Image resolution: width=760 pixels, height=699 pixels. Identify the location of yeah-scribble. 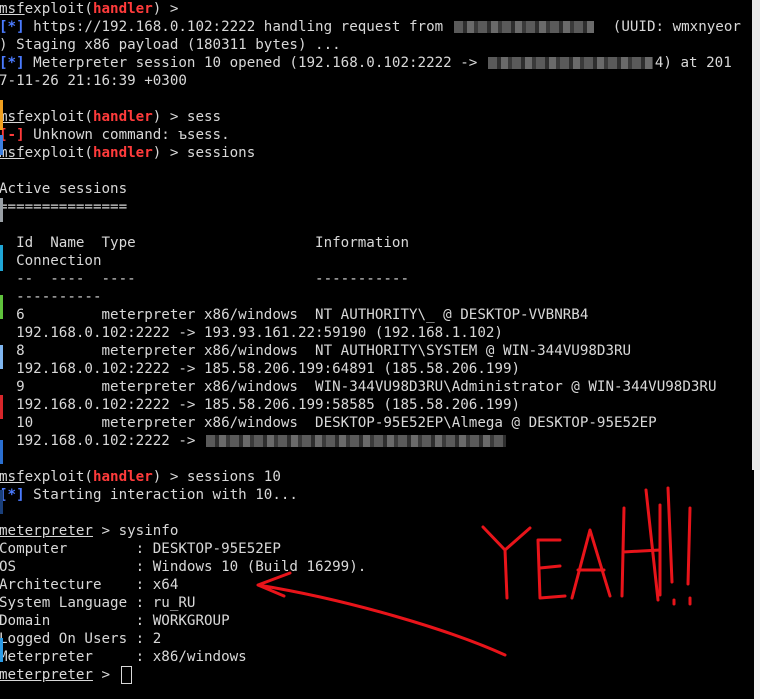
(474, 571).